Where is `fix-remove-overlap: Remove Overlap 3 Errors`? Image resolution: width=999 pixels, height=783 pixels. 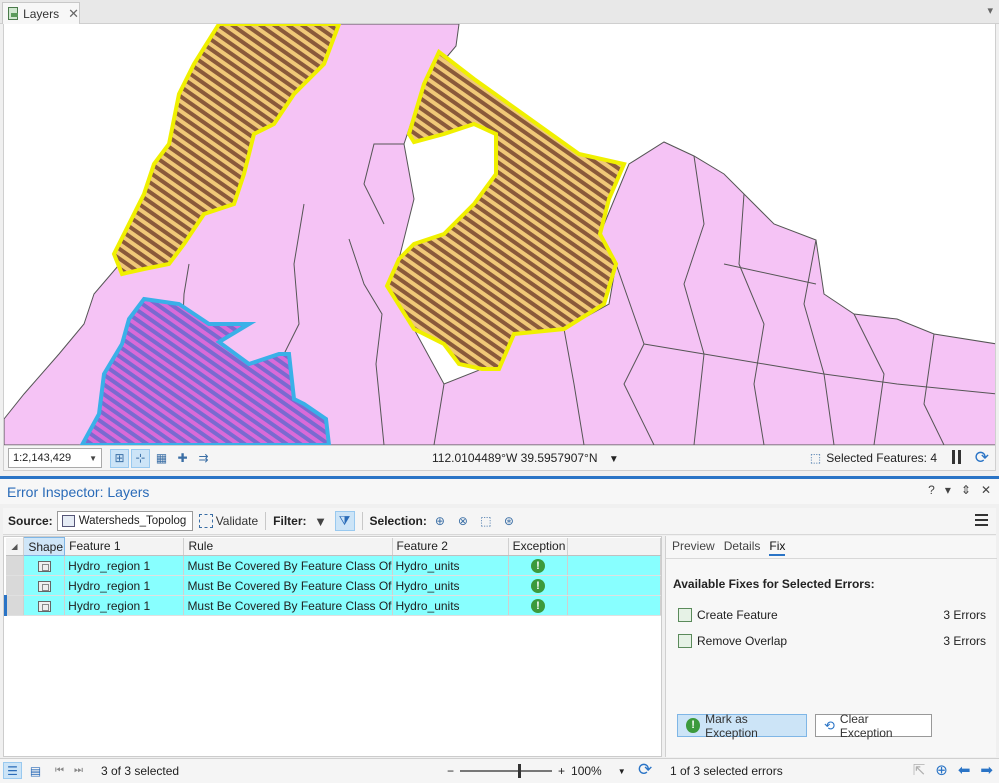
fix-remove-overlap: Remove Overlap 3 Errors is located at coordinates (832, 641).